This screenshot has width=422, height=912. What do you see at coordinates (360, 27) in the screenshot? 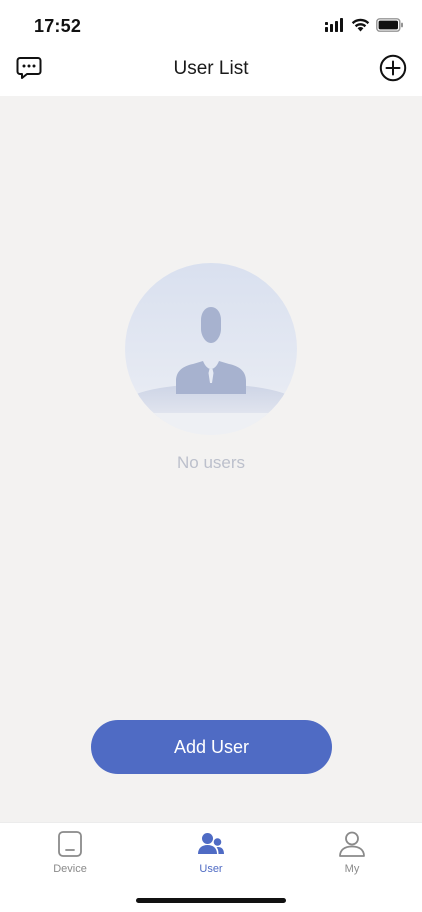
I see `wifi-icon` at bounding box center [360, 27].